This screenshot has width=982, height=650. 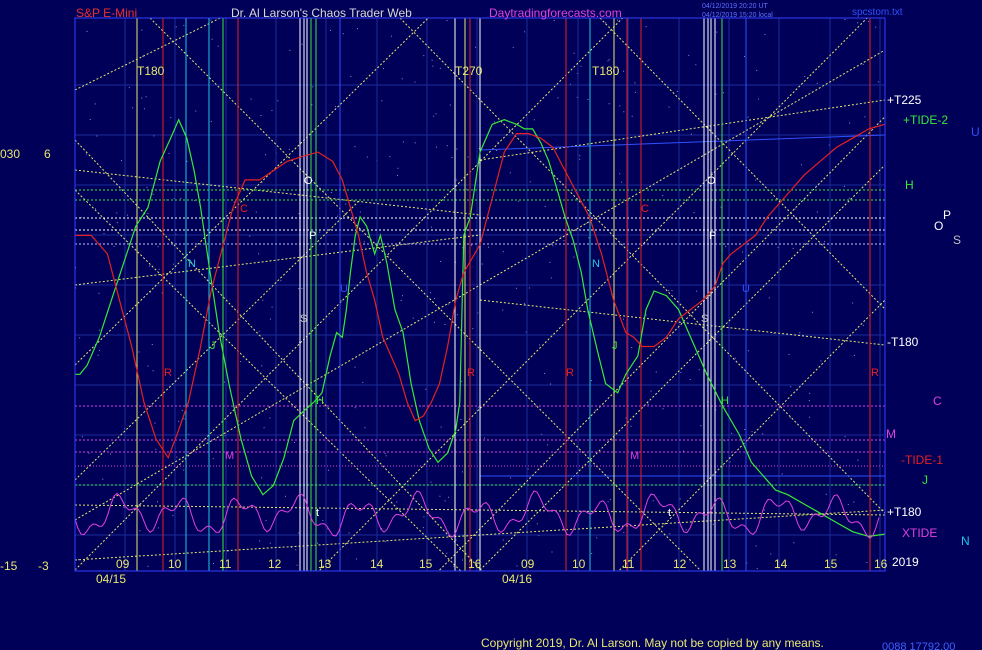 I want to click on footer-code: 0088 17792.00, so click(x=918, y=645).